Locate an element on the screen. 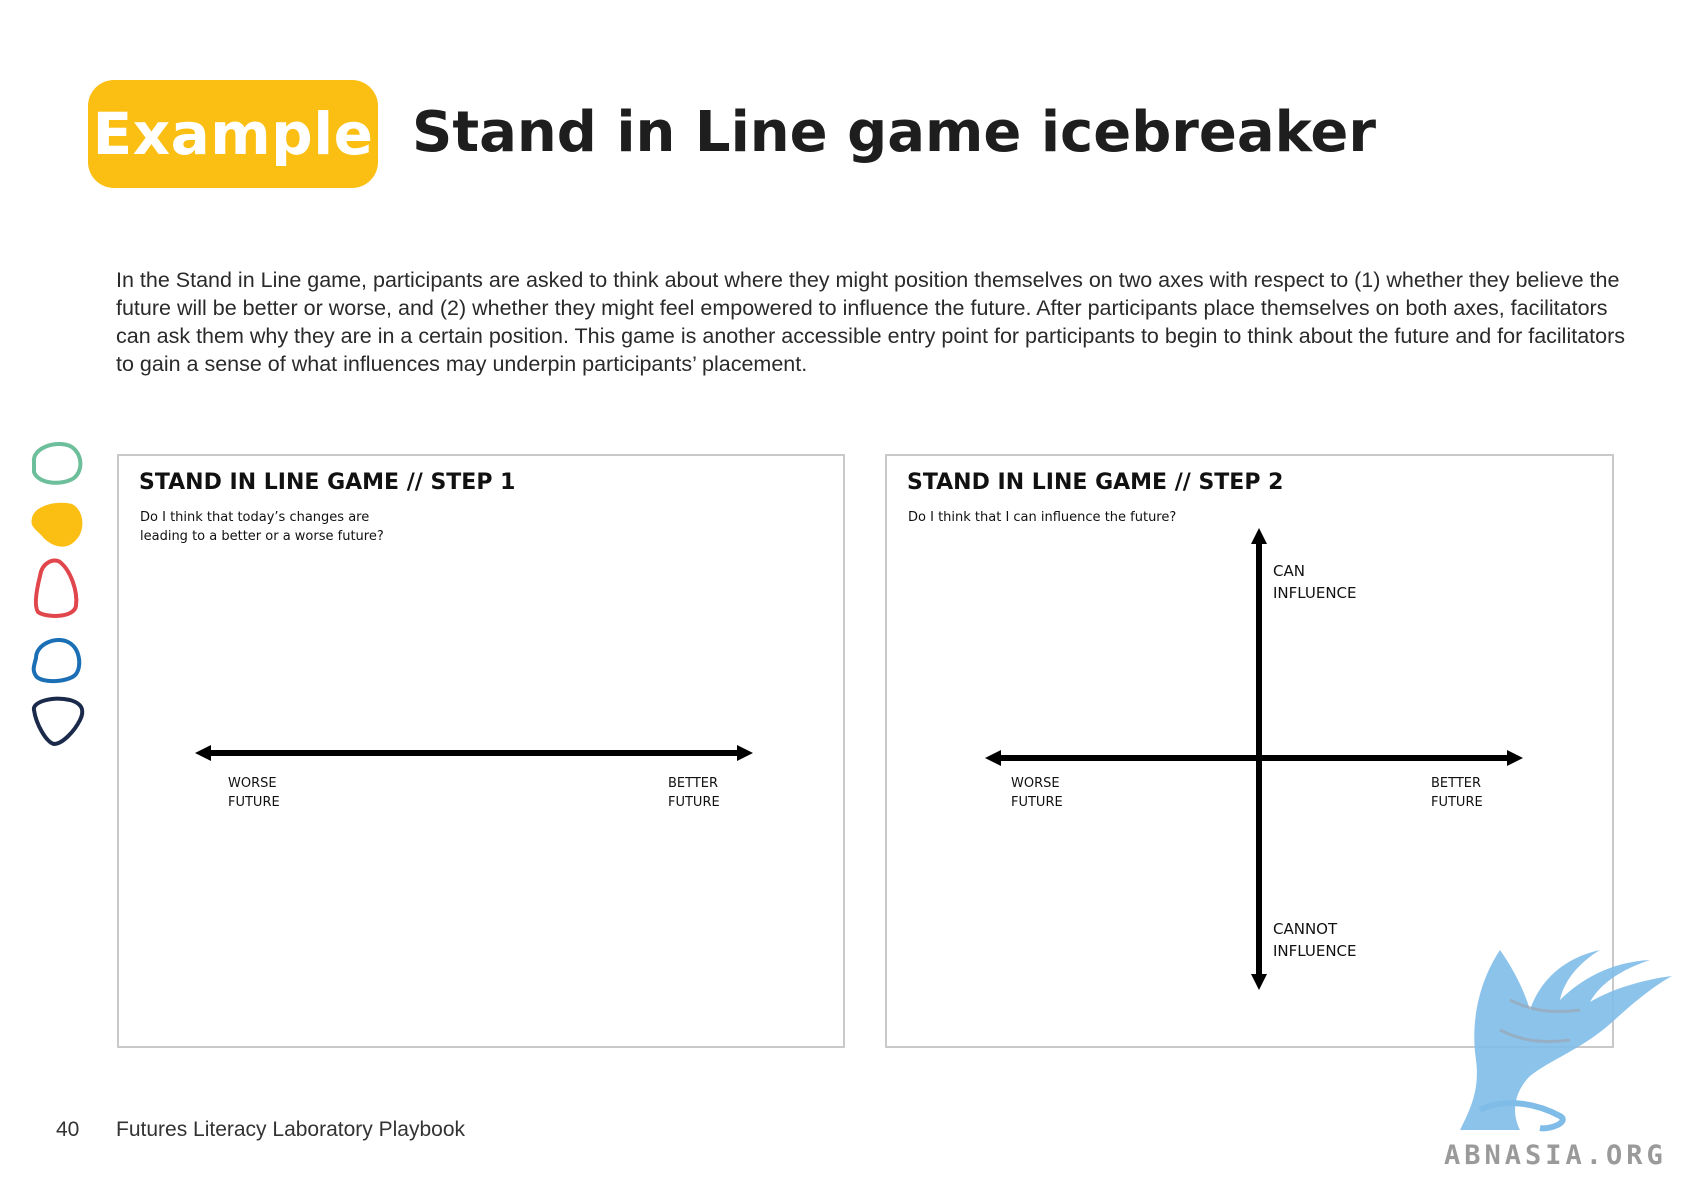 This screenshot has height=1191, width=1684. step2-bottom-label-line1: CANNOT is located at coordinates (1305, 929).